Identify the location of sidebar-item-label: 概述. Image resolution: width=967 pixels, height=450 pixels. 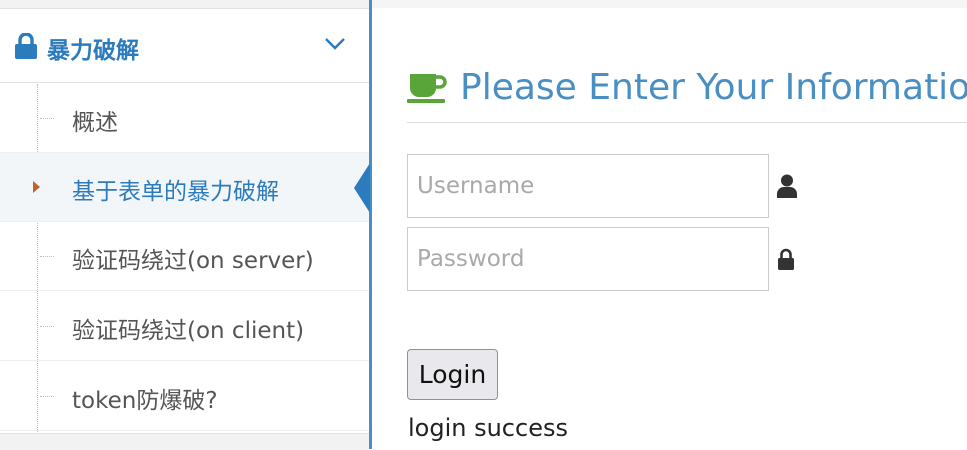
(95, 123).